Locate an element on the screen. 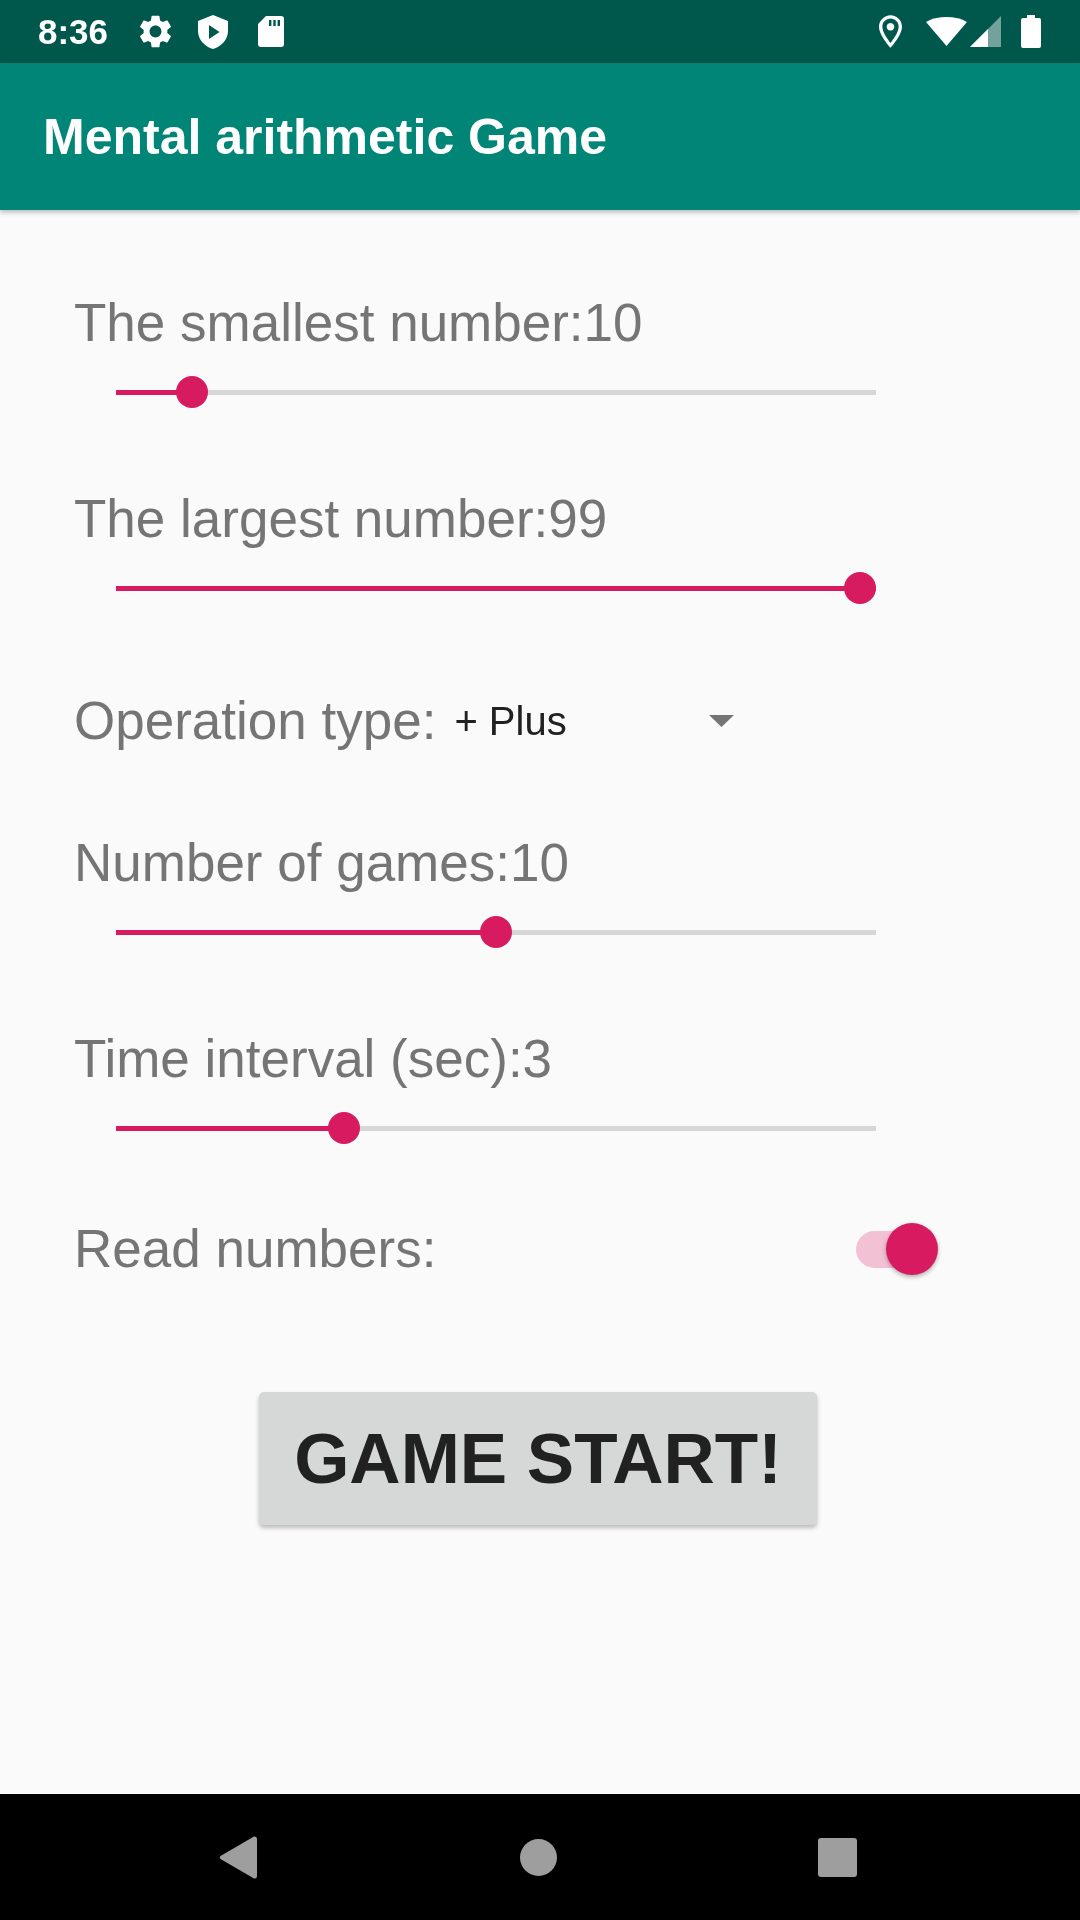 The image size is (1080, 1920). back-icon is located at coordinates (238, 1857).